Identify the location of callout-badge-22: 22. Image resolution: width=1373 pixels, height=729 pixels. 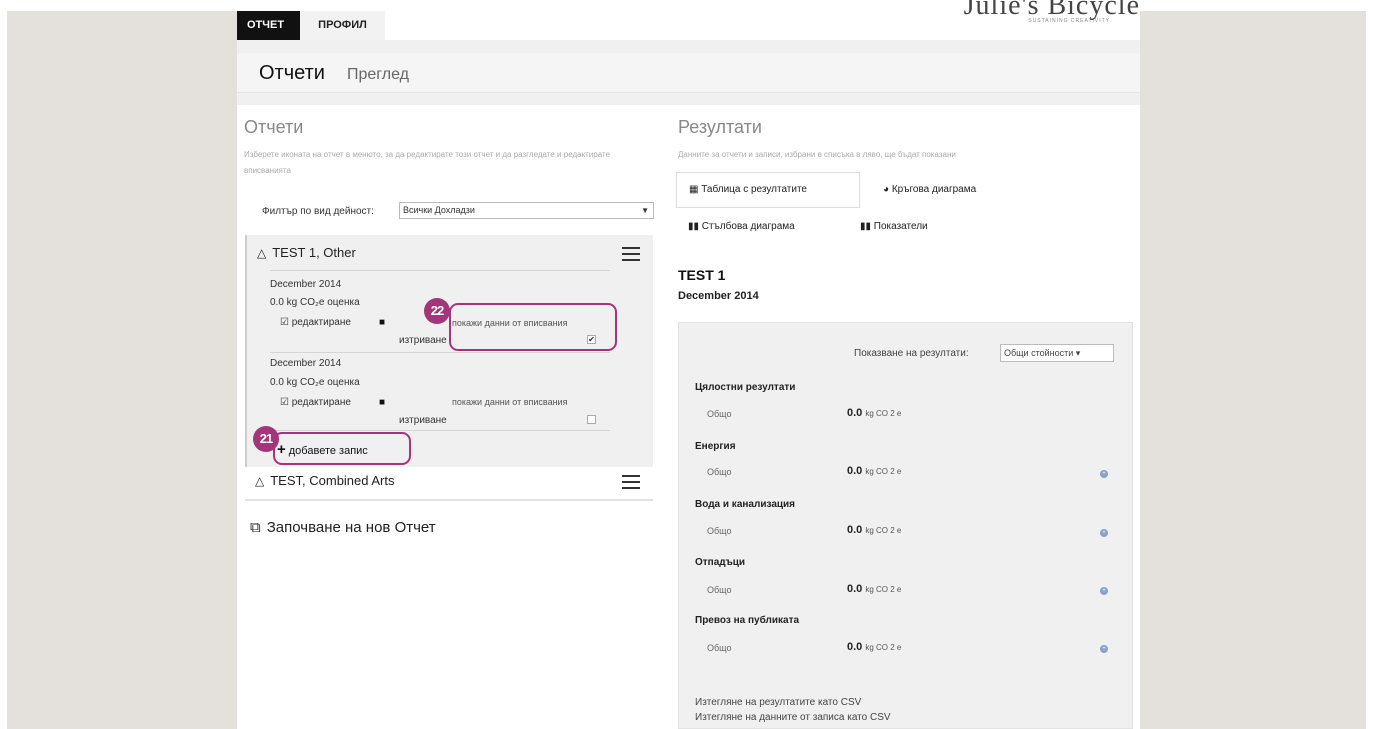
(437, 311).